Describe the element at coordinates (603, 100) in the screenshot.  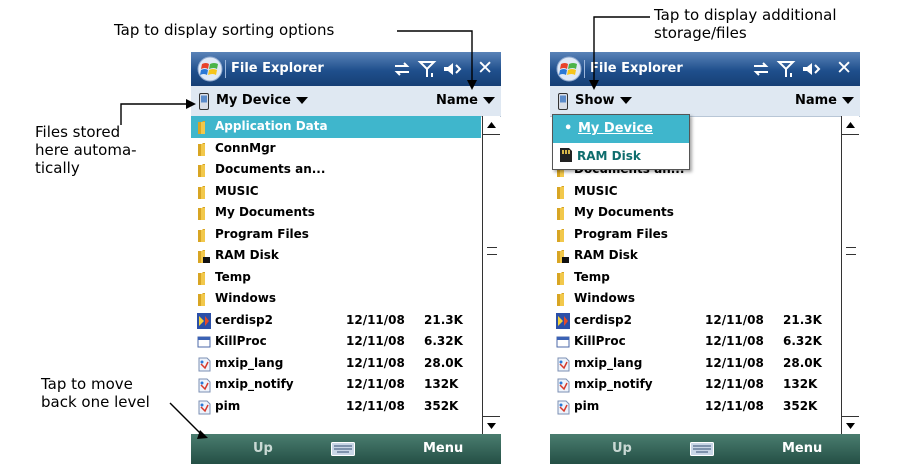
I see `show-dropdown: Show` at that location.